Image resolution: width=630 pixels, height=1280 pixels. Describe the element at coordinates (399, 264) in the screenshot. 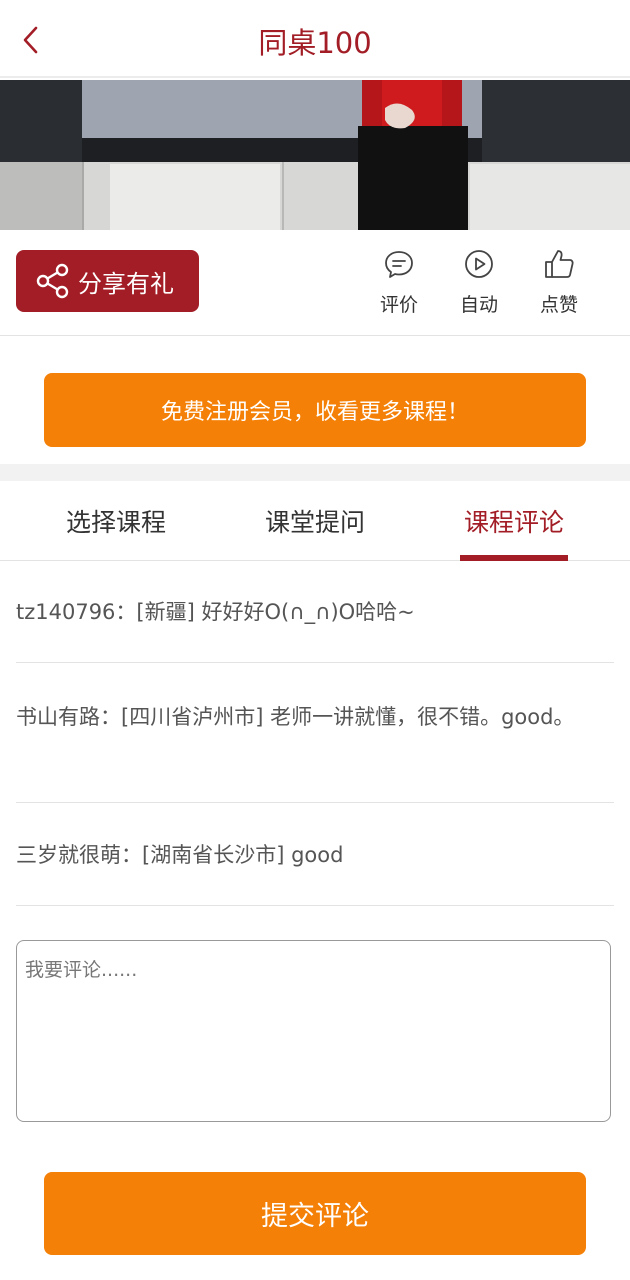

I see `comment-bubble-icon` at that location.